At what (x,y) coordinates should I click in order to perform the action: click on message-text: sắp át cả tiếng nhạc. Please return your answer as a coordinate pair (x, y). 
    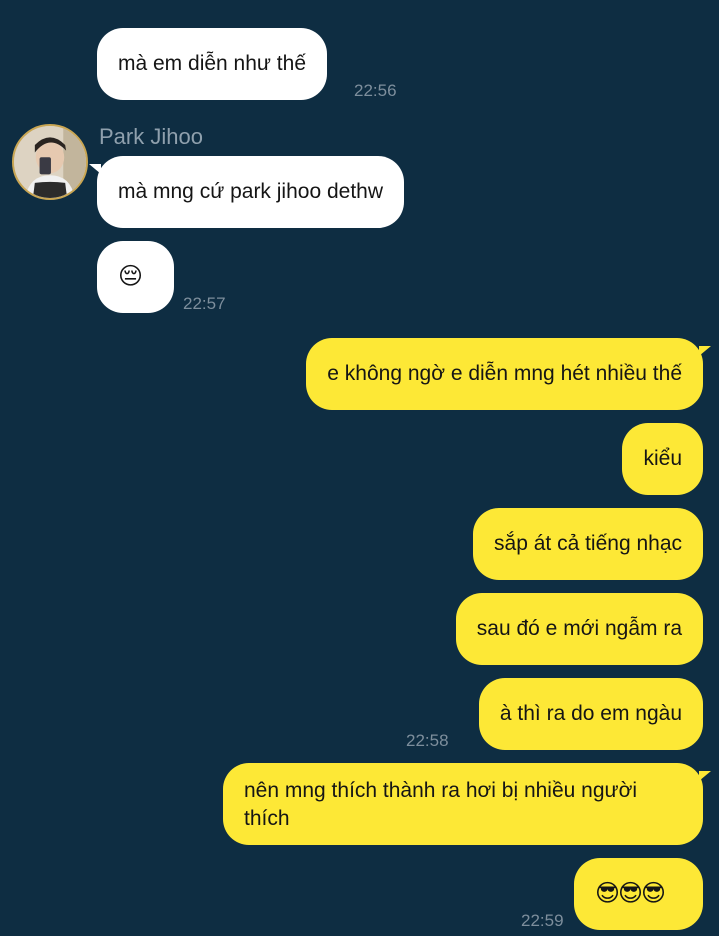
    Looking at the image, I should click on (588, 543).